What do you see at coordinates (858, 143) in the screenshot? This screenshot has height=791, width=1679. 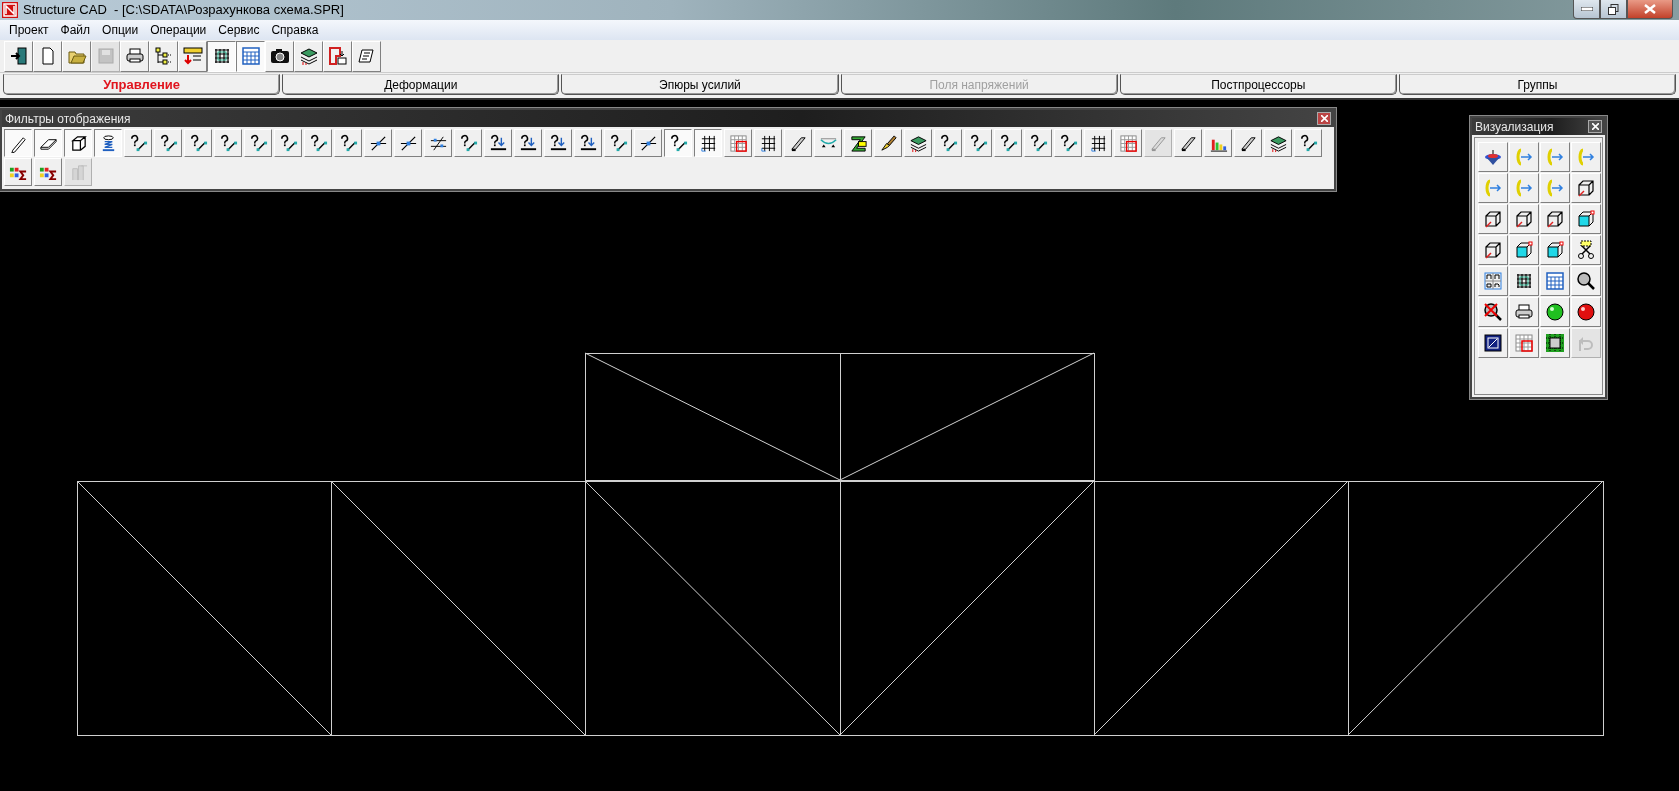 I see `profile-icon` at bounding box center [858, 143].